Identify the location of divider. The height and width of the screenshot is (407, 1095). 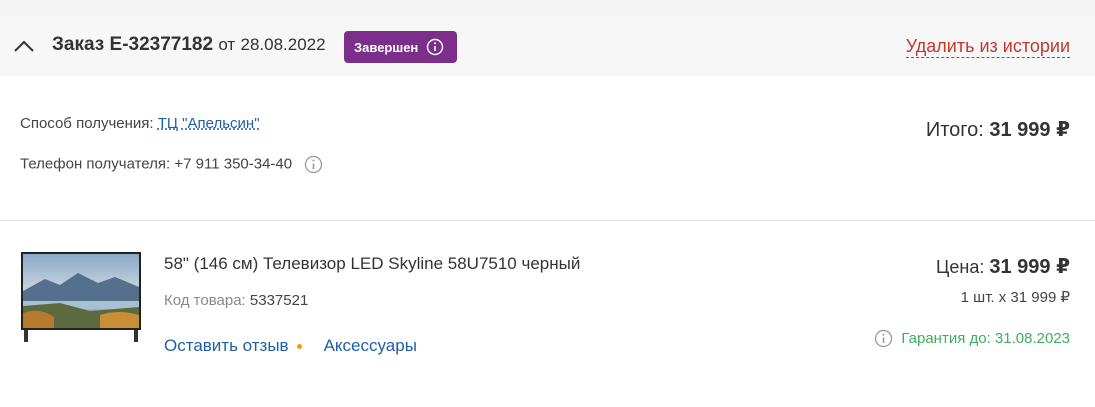
(547, 220).